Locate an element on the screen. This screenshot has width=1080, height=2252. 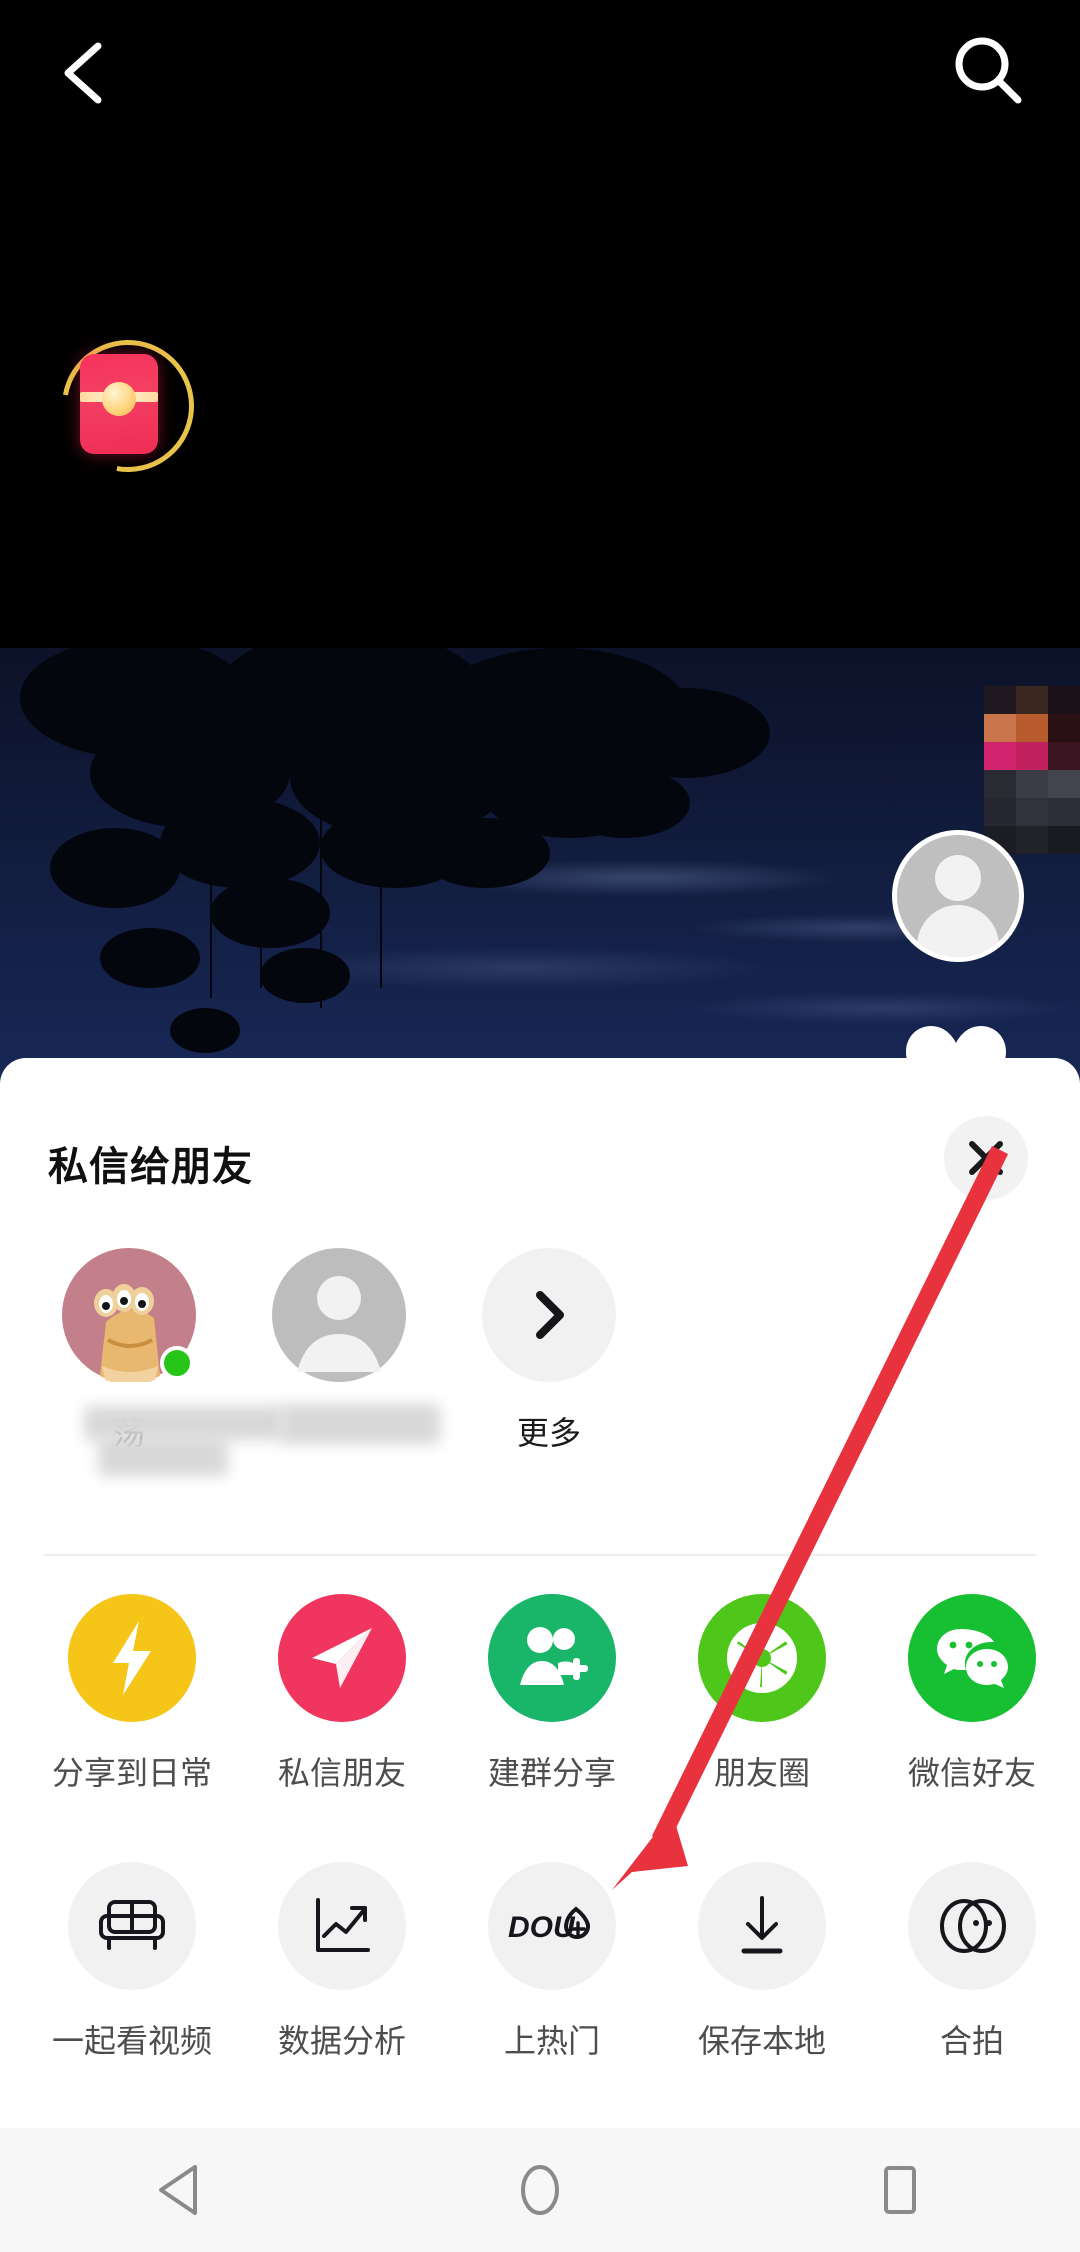
analytics-chart-icon is located at coordinates (342, 1926).